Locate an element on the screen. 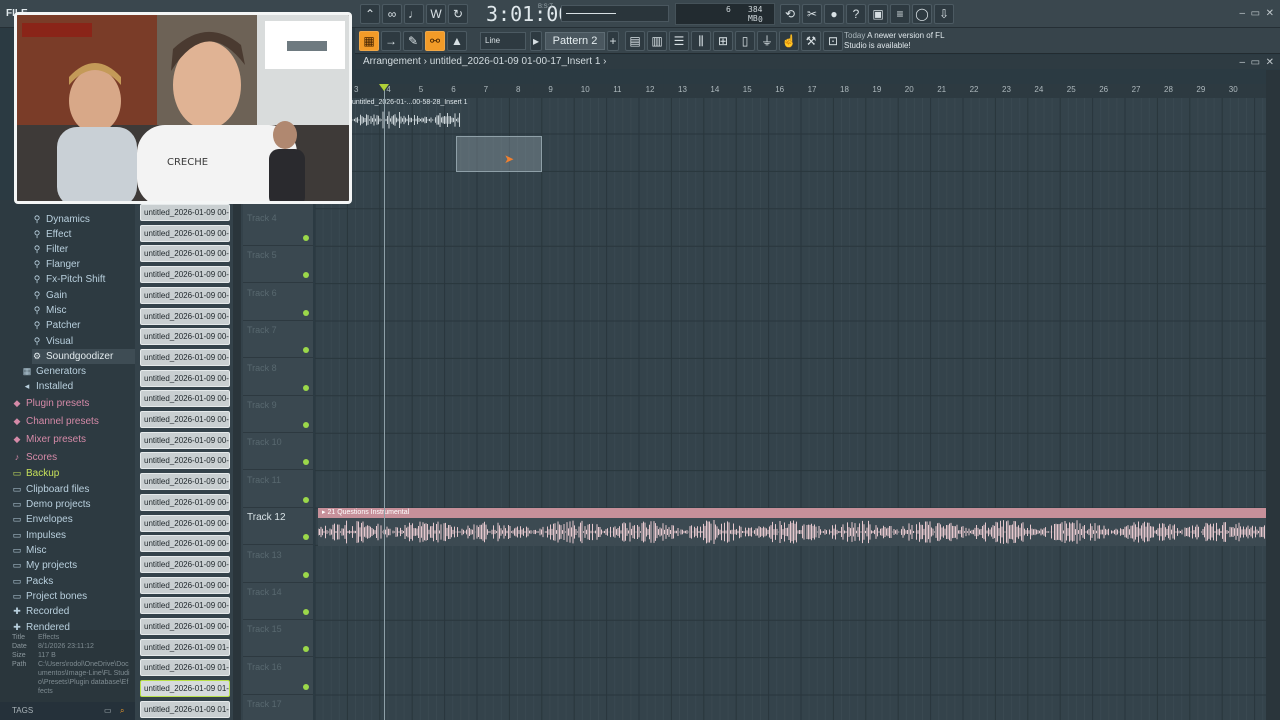 The width and height of the screenshot is (1280, 720). track-header: Track 11 is located at coordinates (278, 489).